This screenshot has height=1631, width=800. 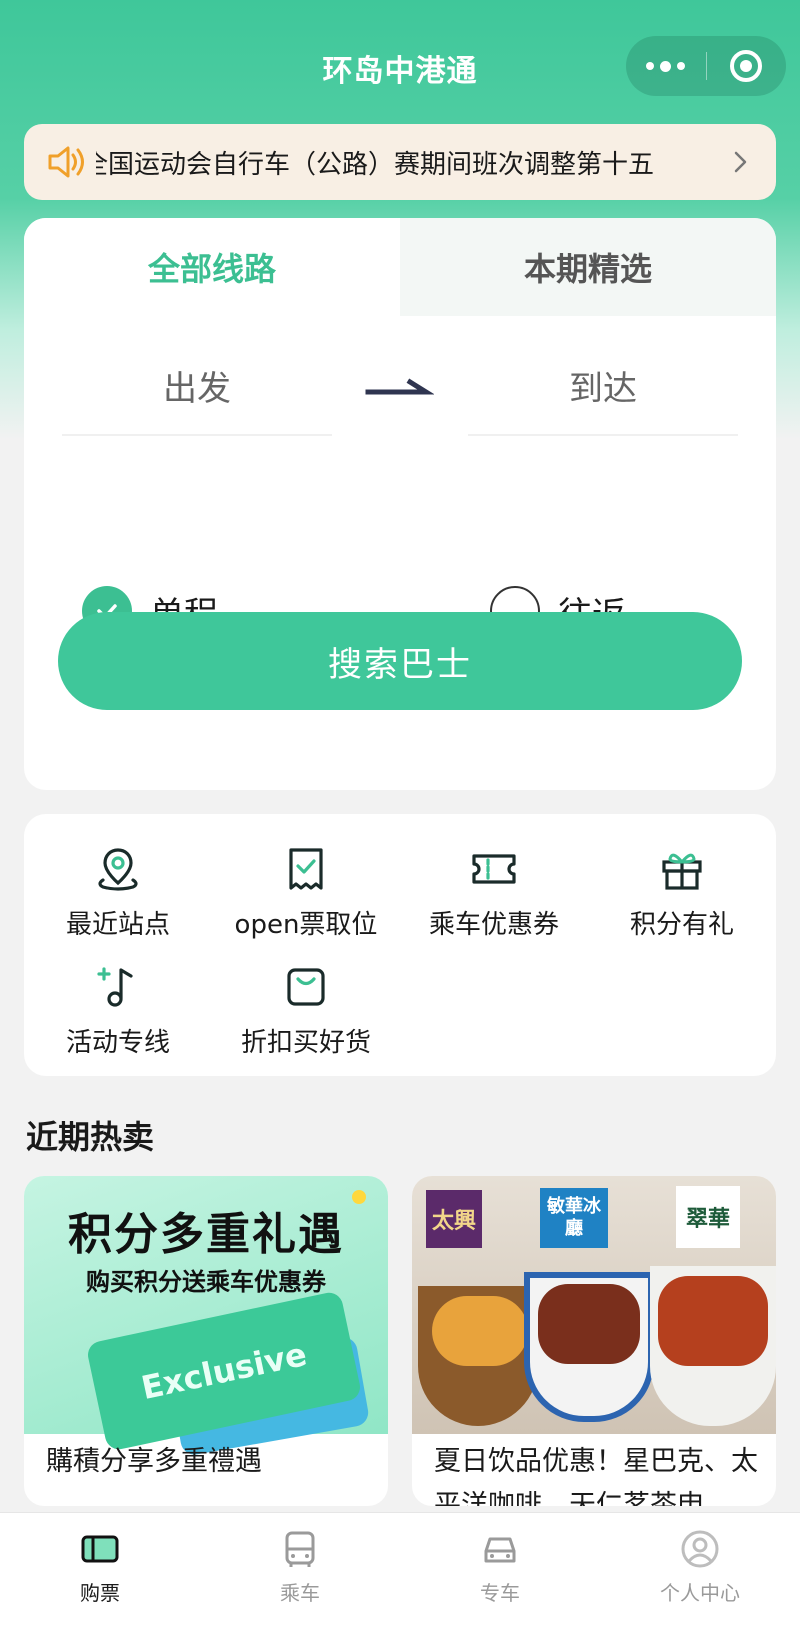 What do you see at coordinates (399, 386) in the screenshot?
I see `arrow-right-icon` at bounding box center [399, 386].